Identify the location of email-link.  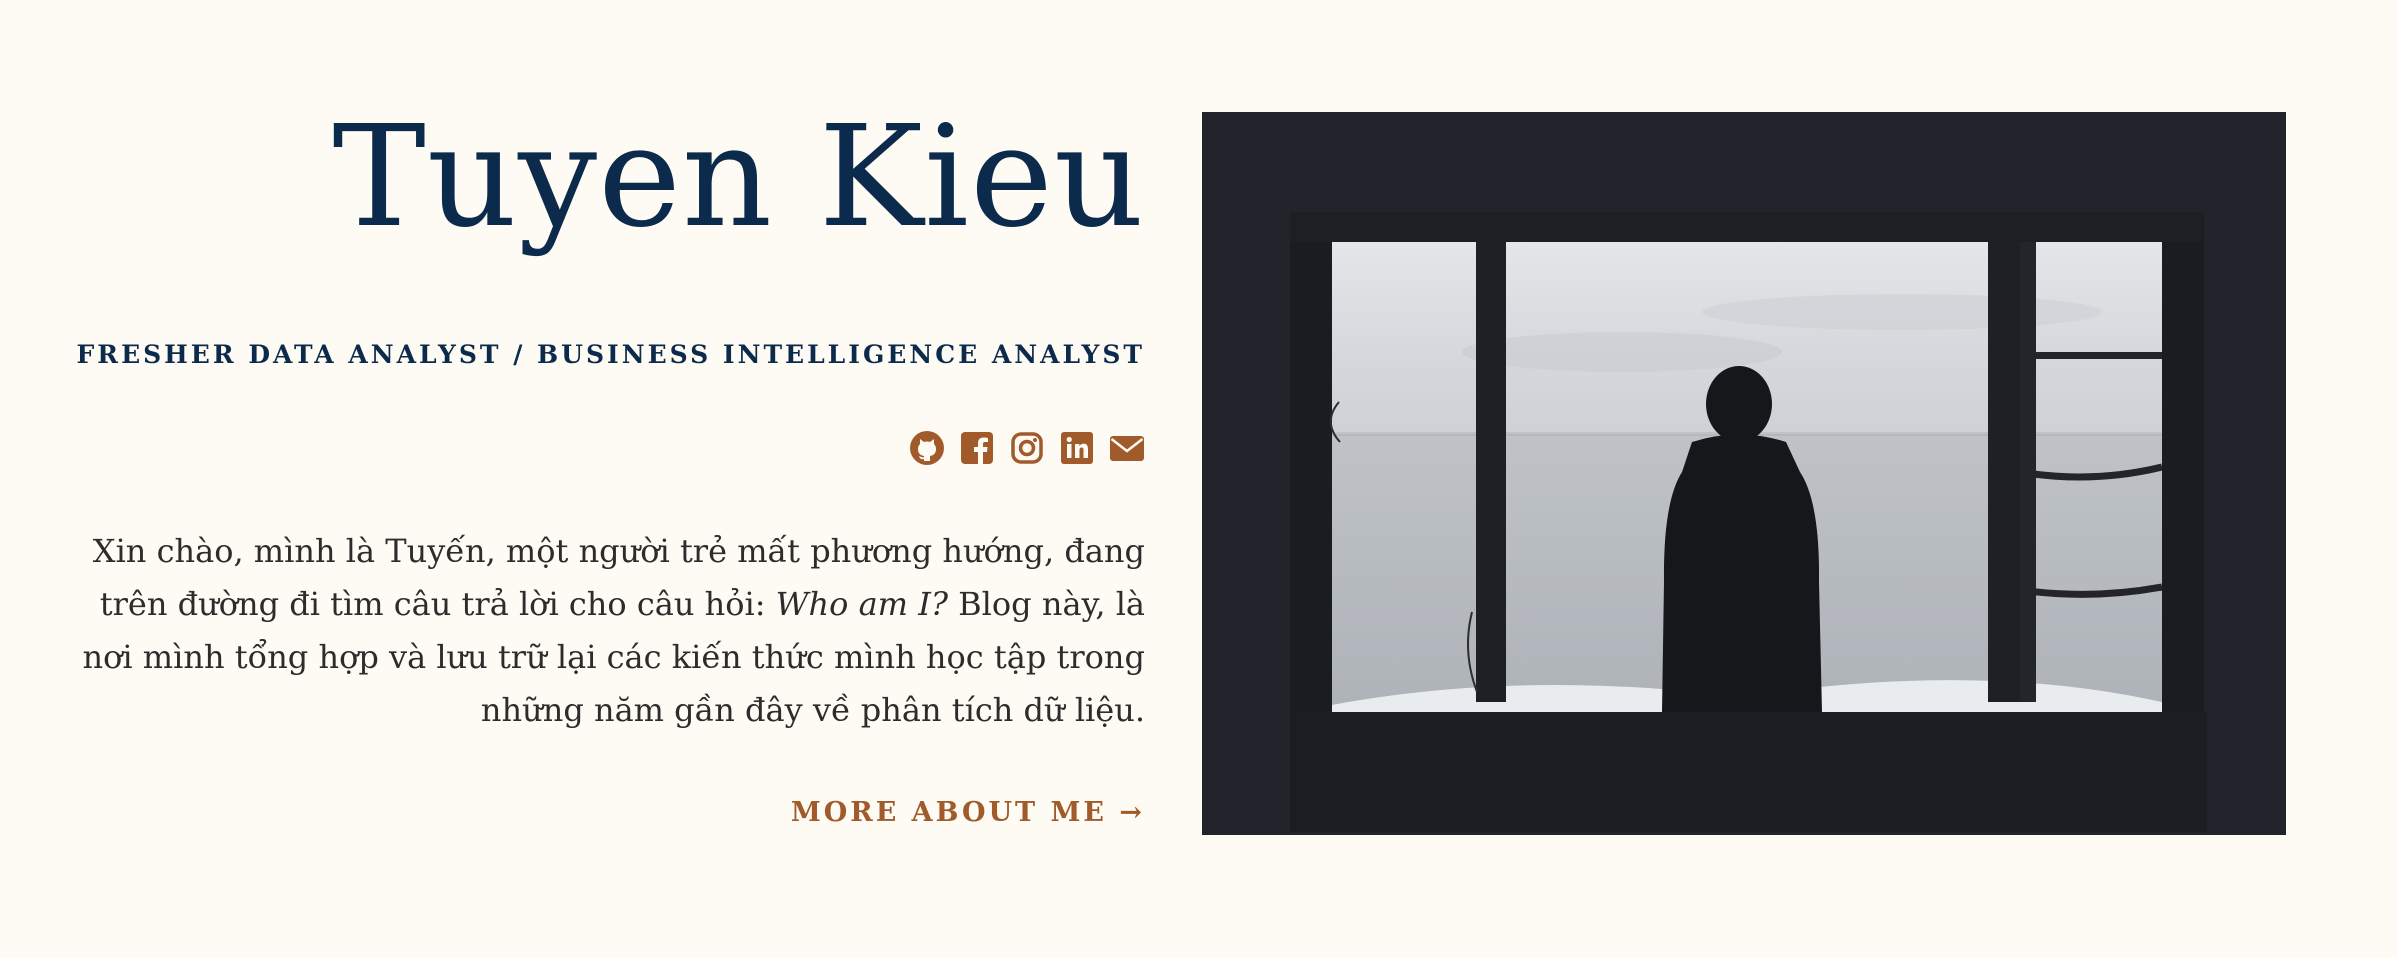
(1127, 448).